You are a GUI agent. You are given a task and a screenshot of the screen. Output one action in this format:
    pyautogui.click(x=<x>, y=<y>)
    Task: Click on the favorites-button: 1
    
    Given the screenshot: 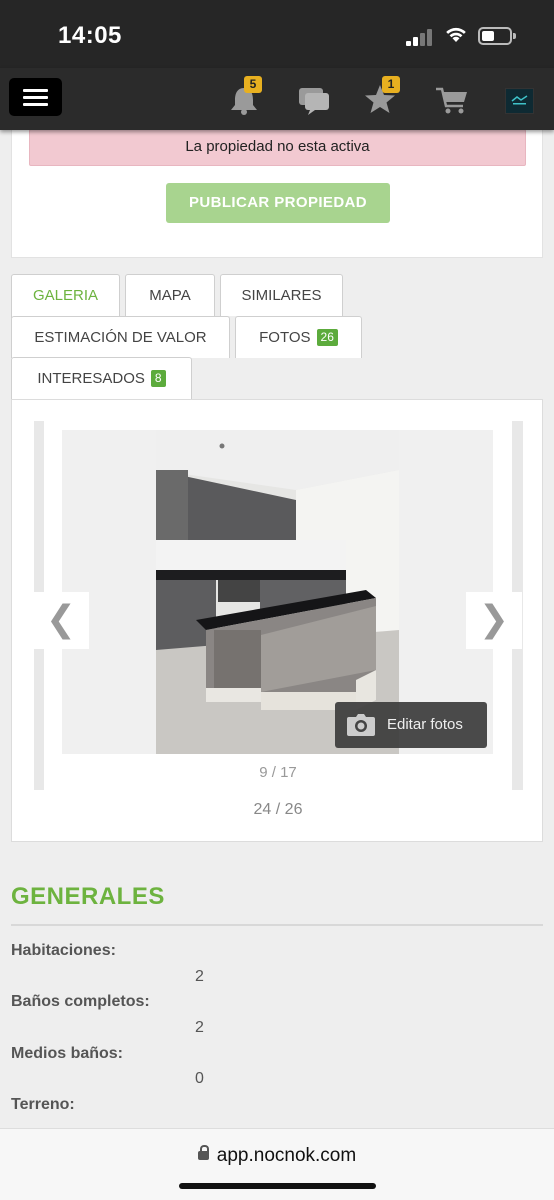 What is the action you would take?
    pyautogui.click(x=382, y=97)
    